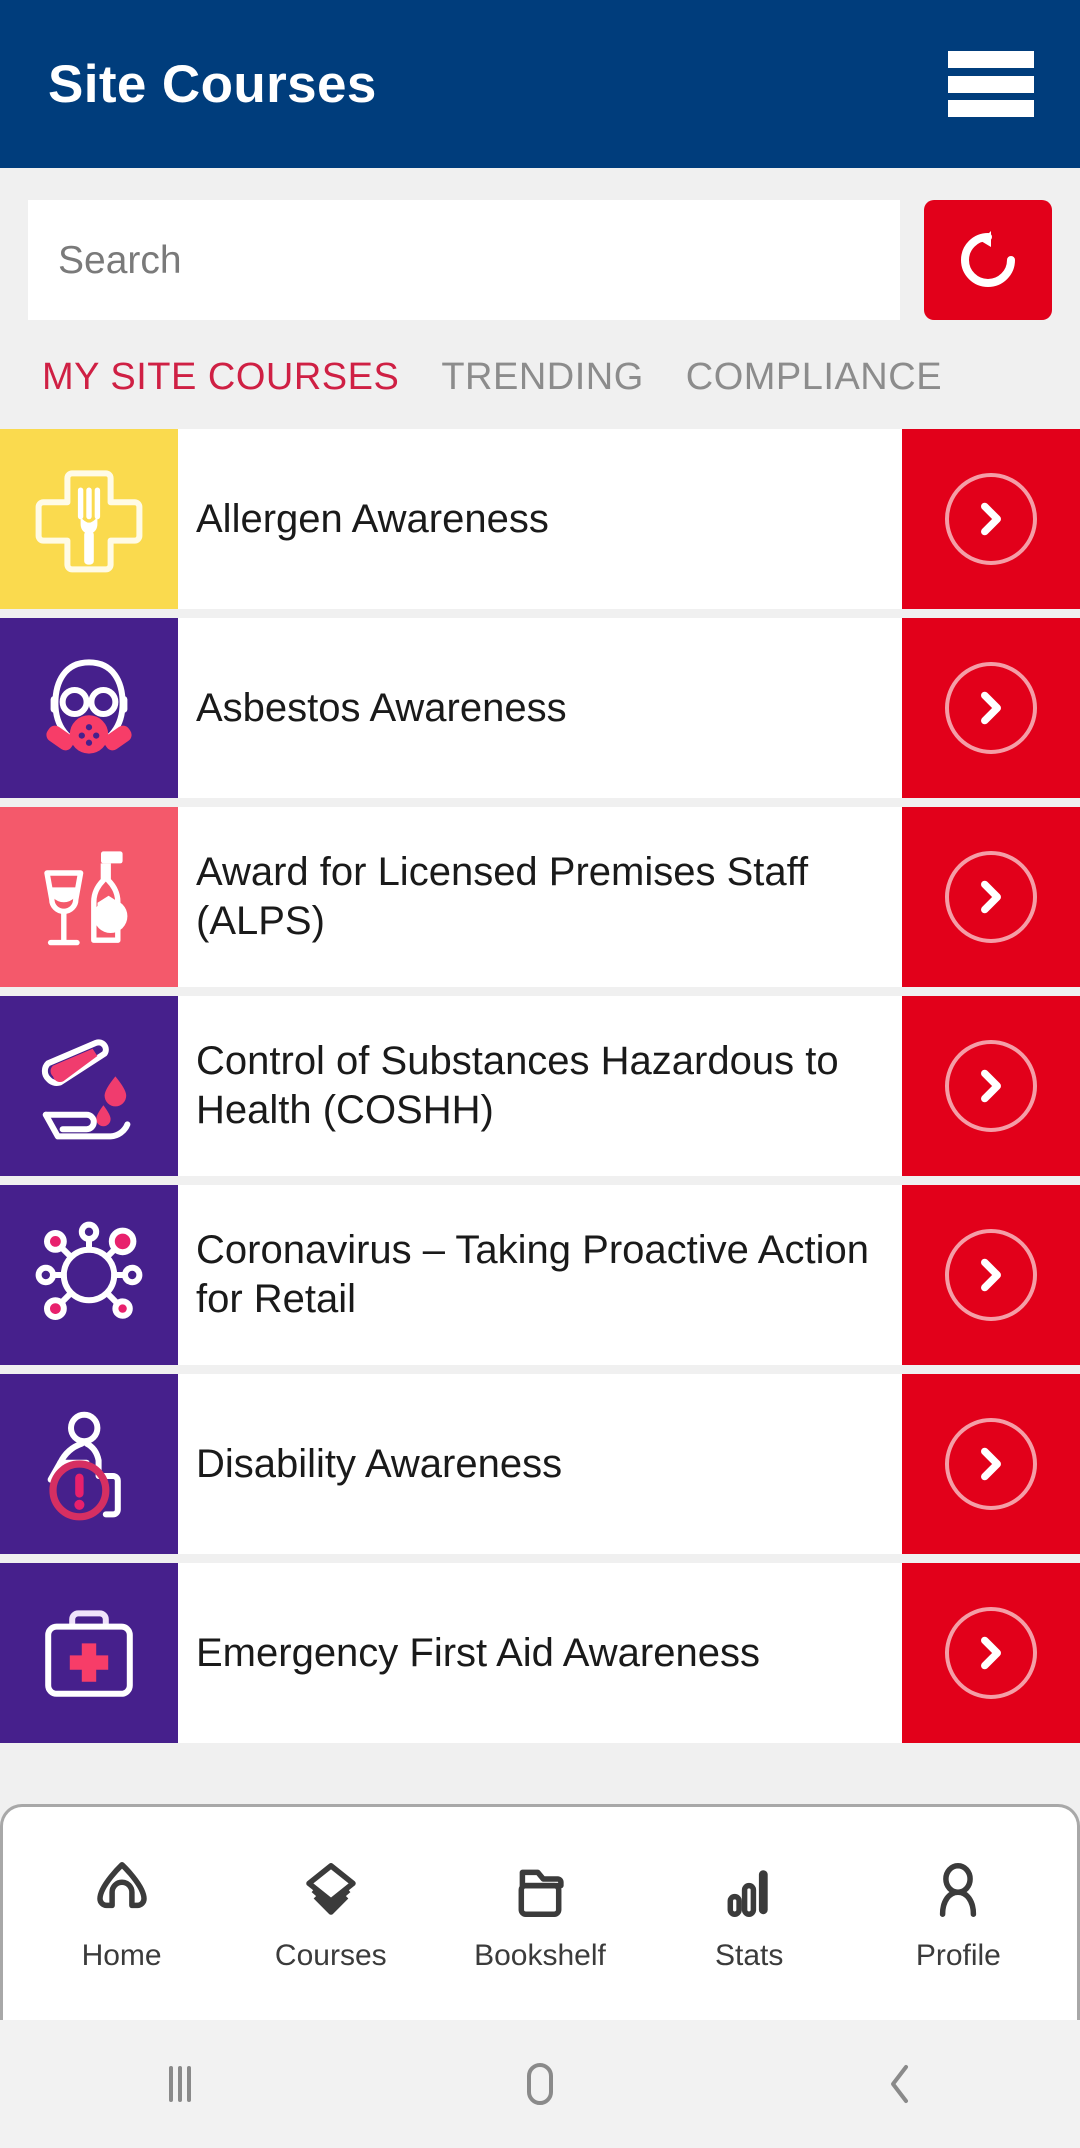 This screenshot has height=2148, width=1080. What do you see at coordinates (540, 1955) in the screenshot?
I see `nav-label: Bookshelf` at bounding box center [540, 1955].